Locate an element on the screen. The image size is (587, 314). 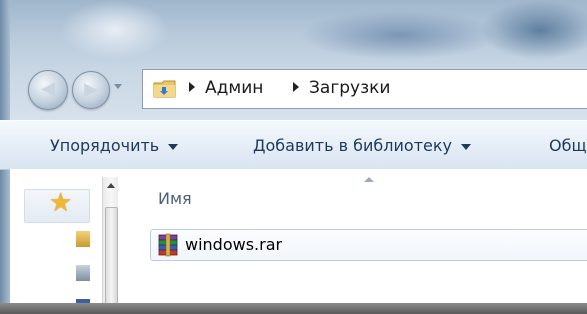
back-arrow-icon: ◀ is located at coordinates (48, 88).